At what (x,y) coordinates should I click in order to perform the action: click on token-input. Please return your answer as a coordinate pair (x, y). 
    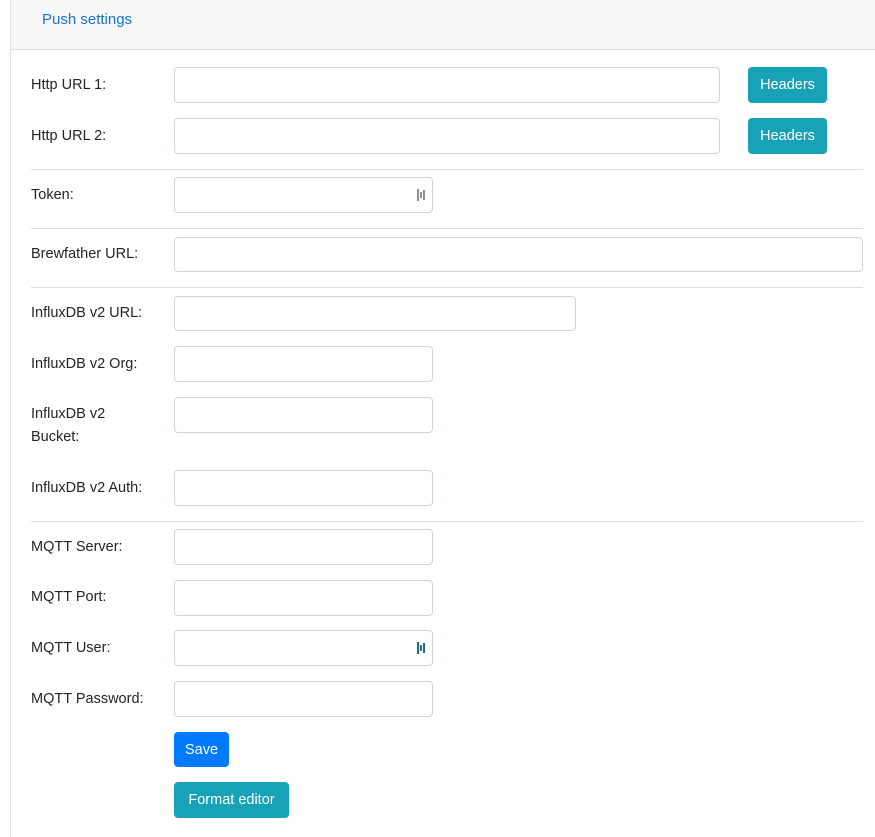
    Looking at the image, I should click on (303, 195).